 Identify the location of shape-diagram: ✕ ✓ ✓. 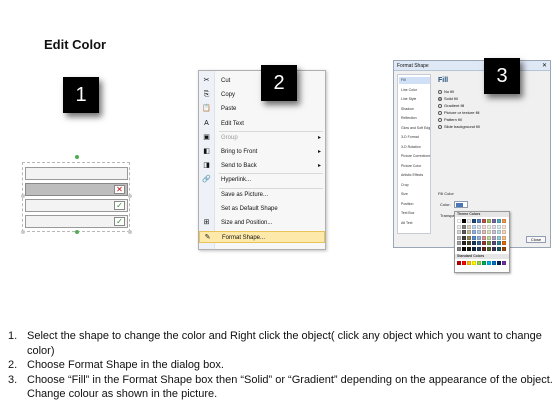
(77, 195).